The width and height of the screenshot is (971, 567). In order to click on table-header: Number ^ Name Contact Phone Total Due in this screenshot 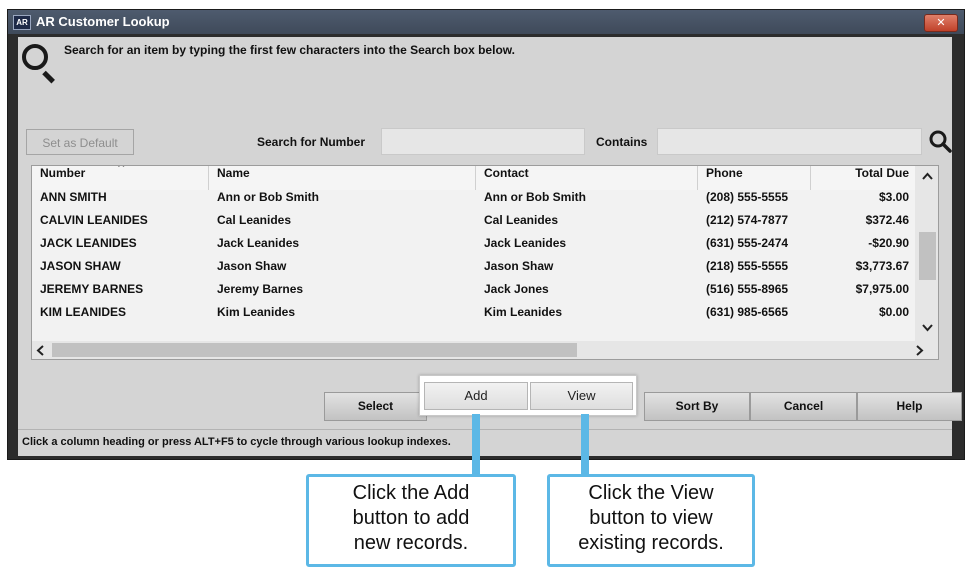, I will do `click(473, 178)`.